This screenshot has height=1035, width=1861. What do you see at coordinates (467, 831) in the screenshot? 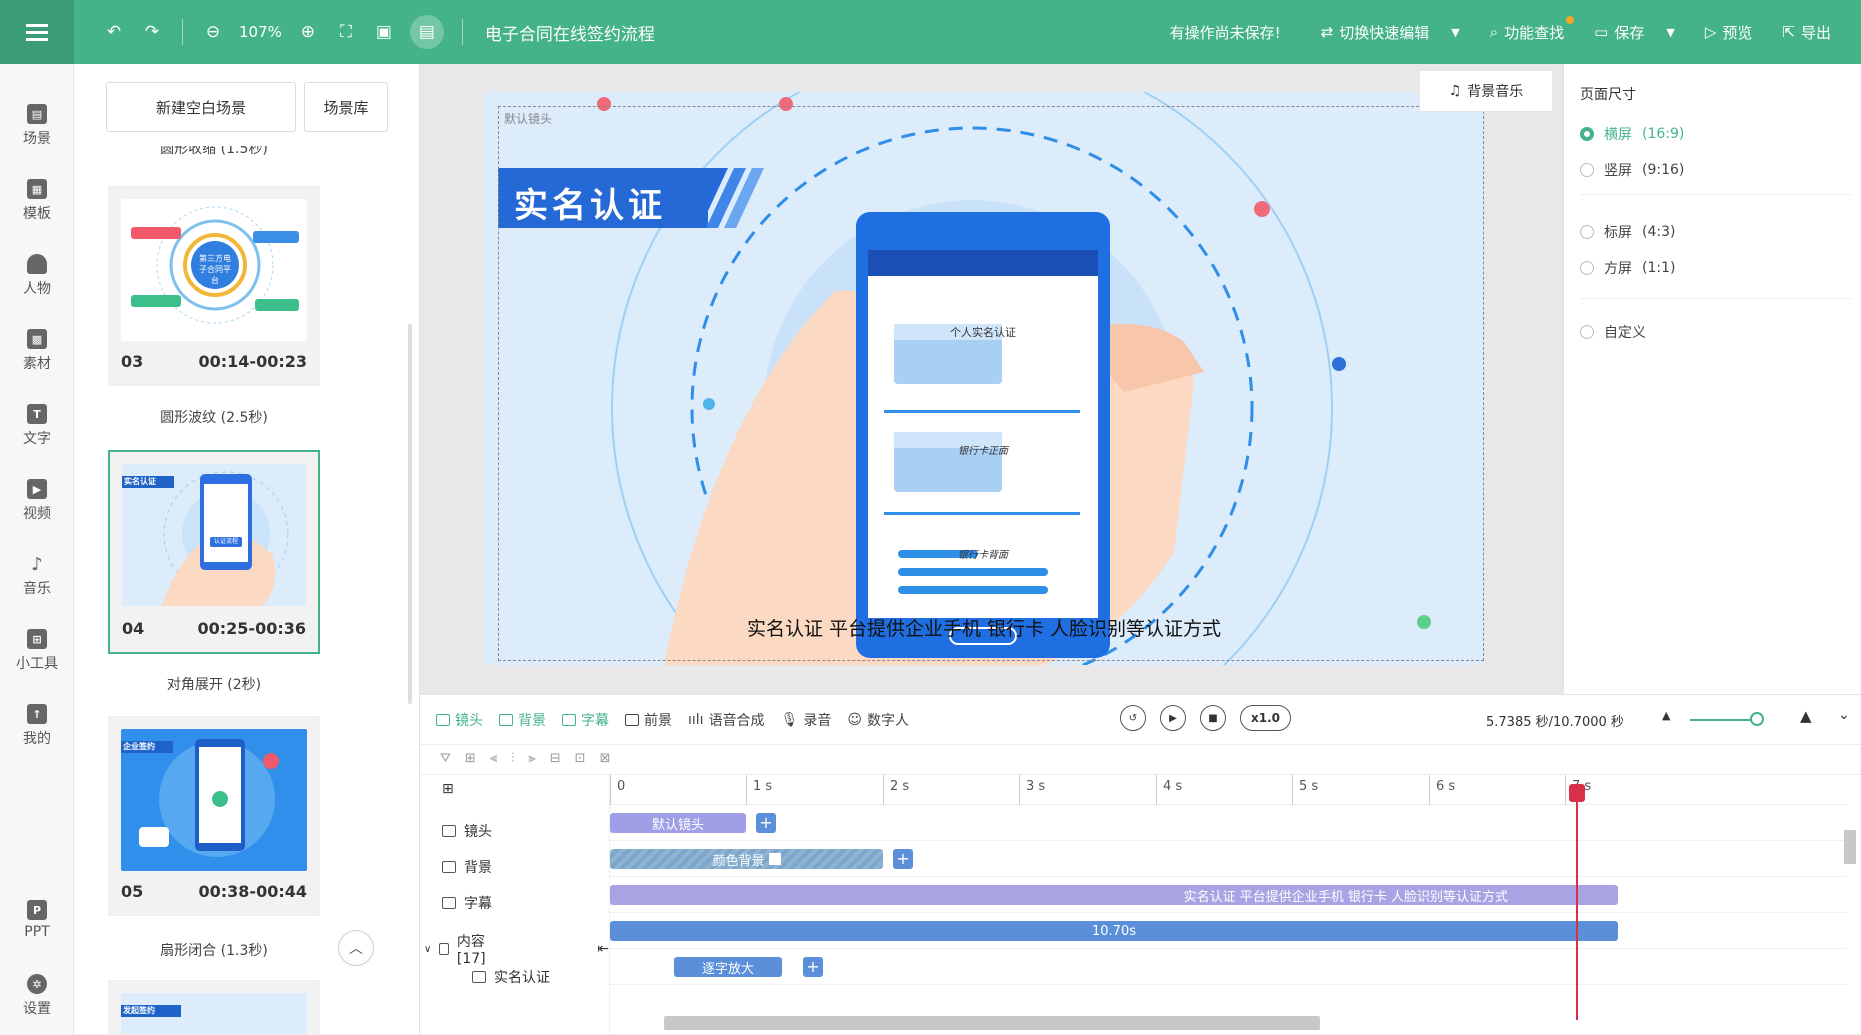
I see `track-label-camera: 镜头` at bounding box center [467, 831].